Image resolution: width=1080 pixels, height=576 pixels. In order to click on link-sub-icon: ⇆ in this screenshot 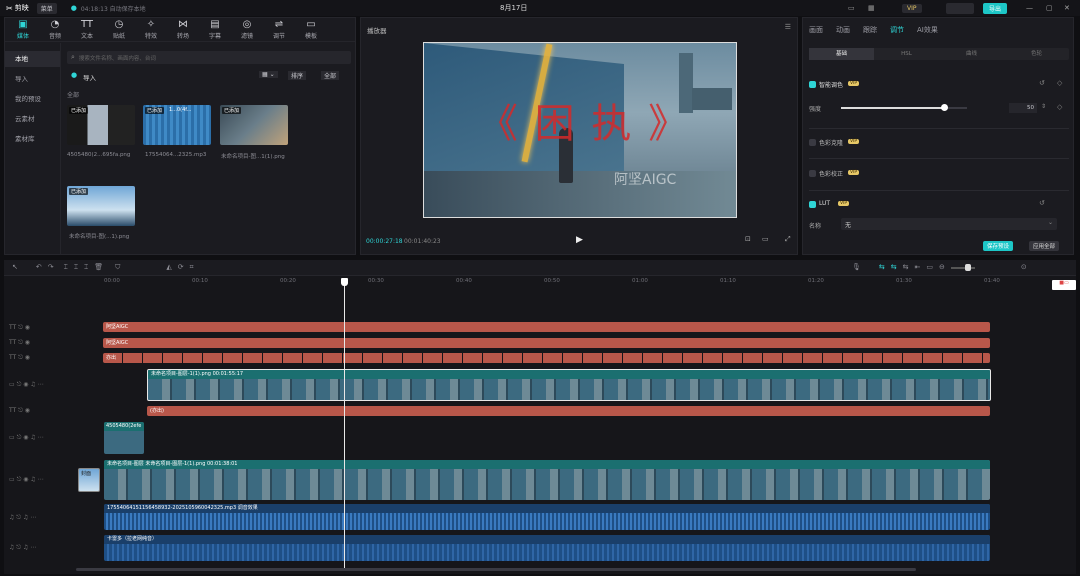, I will do `click(894, 267)`.